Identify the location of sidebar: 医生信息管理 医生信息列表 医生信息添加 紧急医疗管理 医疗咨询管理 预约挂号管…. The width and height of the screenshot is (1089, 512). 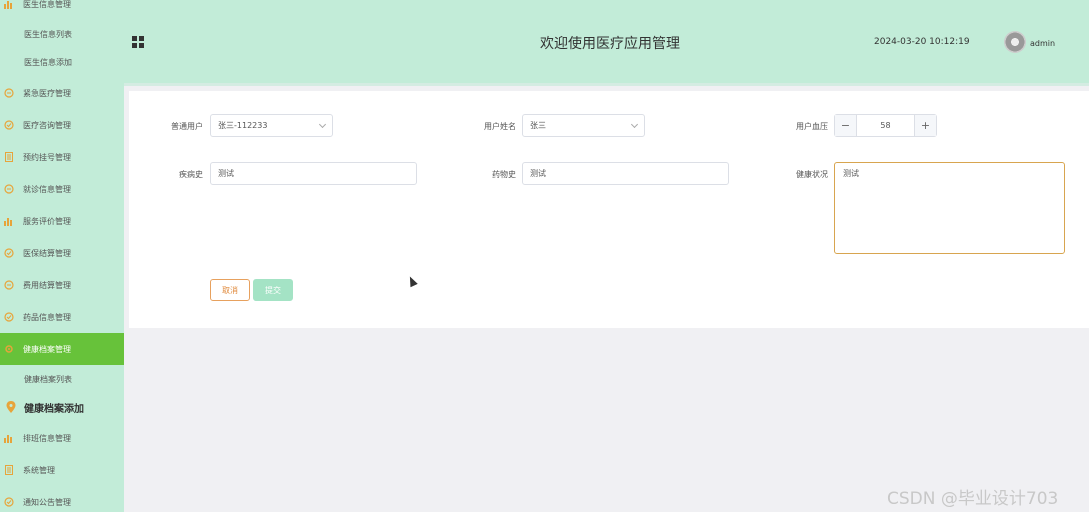
(62, 256).